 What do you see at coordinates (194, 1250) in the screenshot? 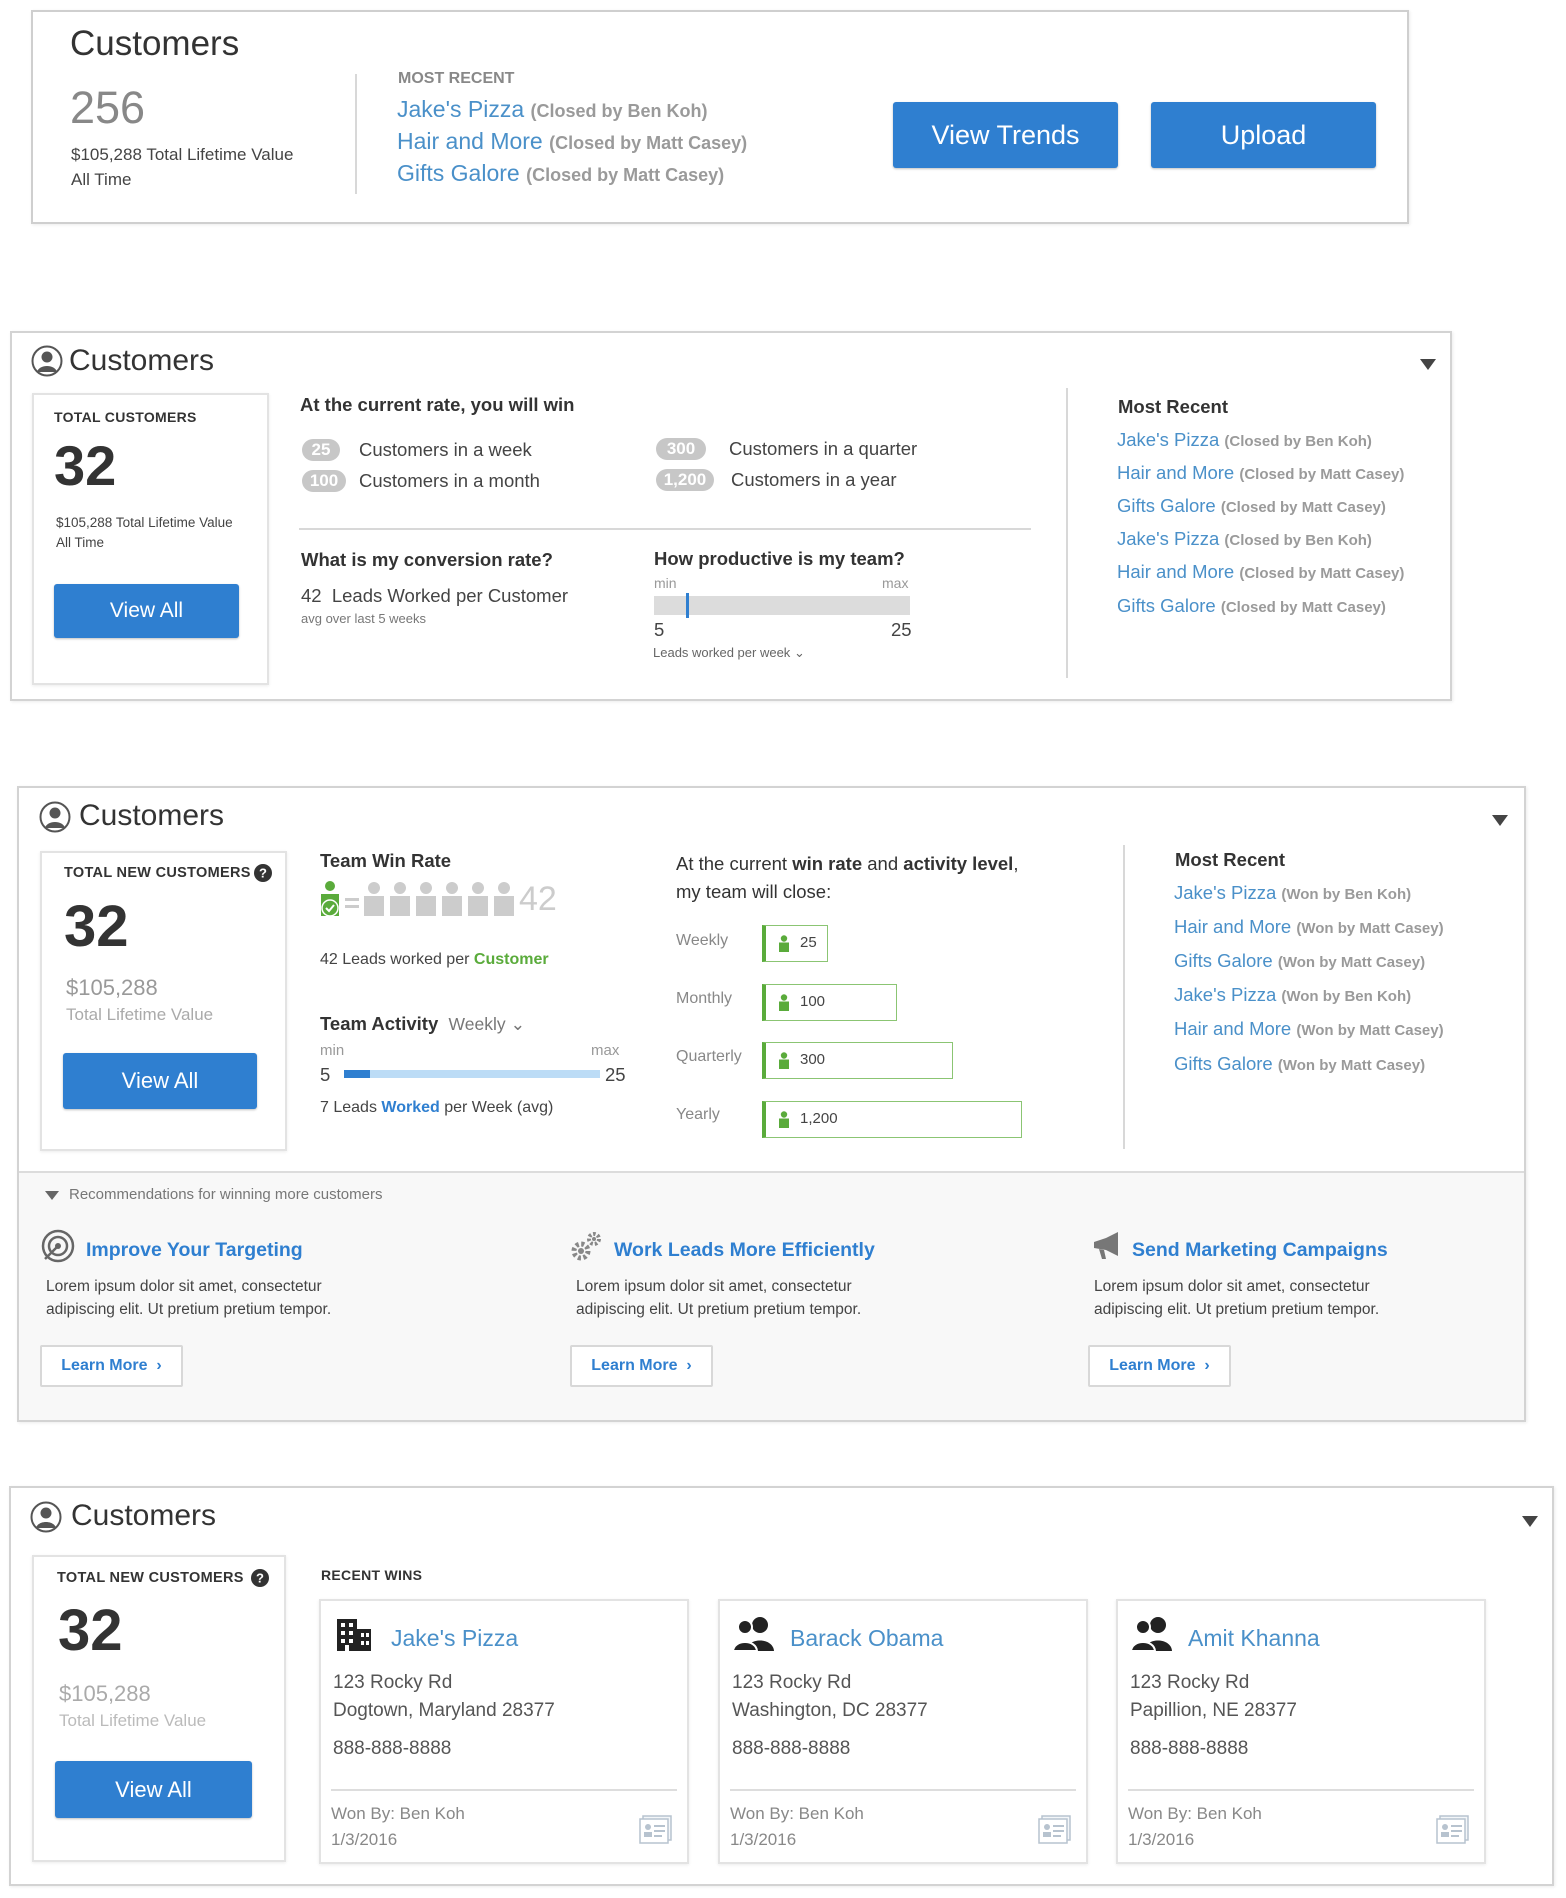
I see `reco-title: Improve Your Targeting` at bounding box center [194, 1250].